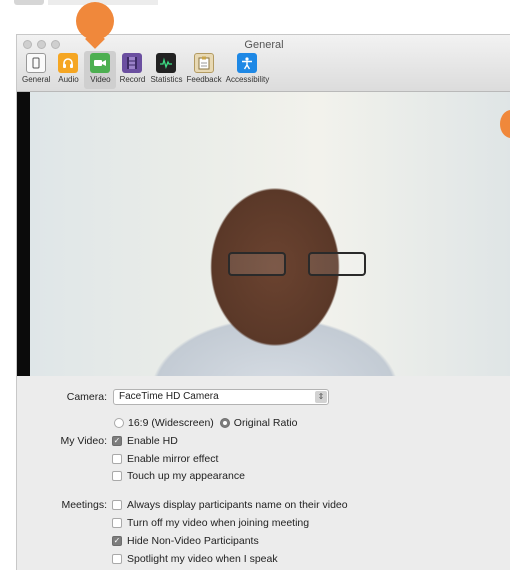 The image size is (510, 570). What do you see at coordinates (36, 79) in the screenshot?
I see `tab-general-label: General` at bounding box center [36, 79].